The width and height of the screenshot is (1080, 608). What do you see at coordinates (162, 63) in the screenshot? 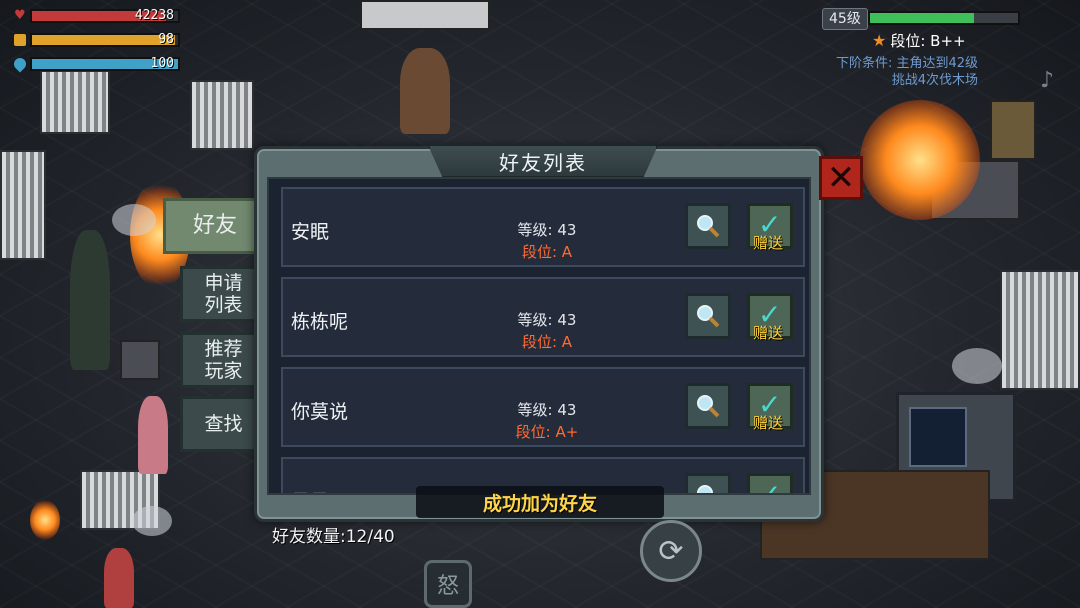
I see `water-value: 100` at bounding box center [162, 63].